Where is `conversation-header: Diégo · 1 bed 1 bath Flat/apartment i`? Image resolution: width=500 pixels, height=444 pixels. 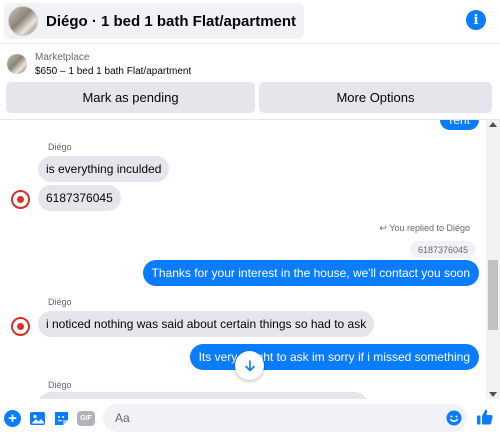
conversation-header: Diégo · 1 bed 1 bath Flat/apartment i is located at coordinates (250, 22).